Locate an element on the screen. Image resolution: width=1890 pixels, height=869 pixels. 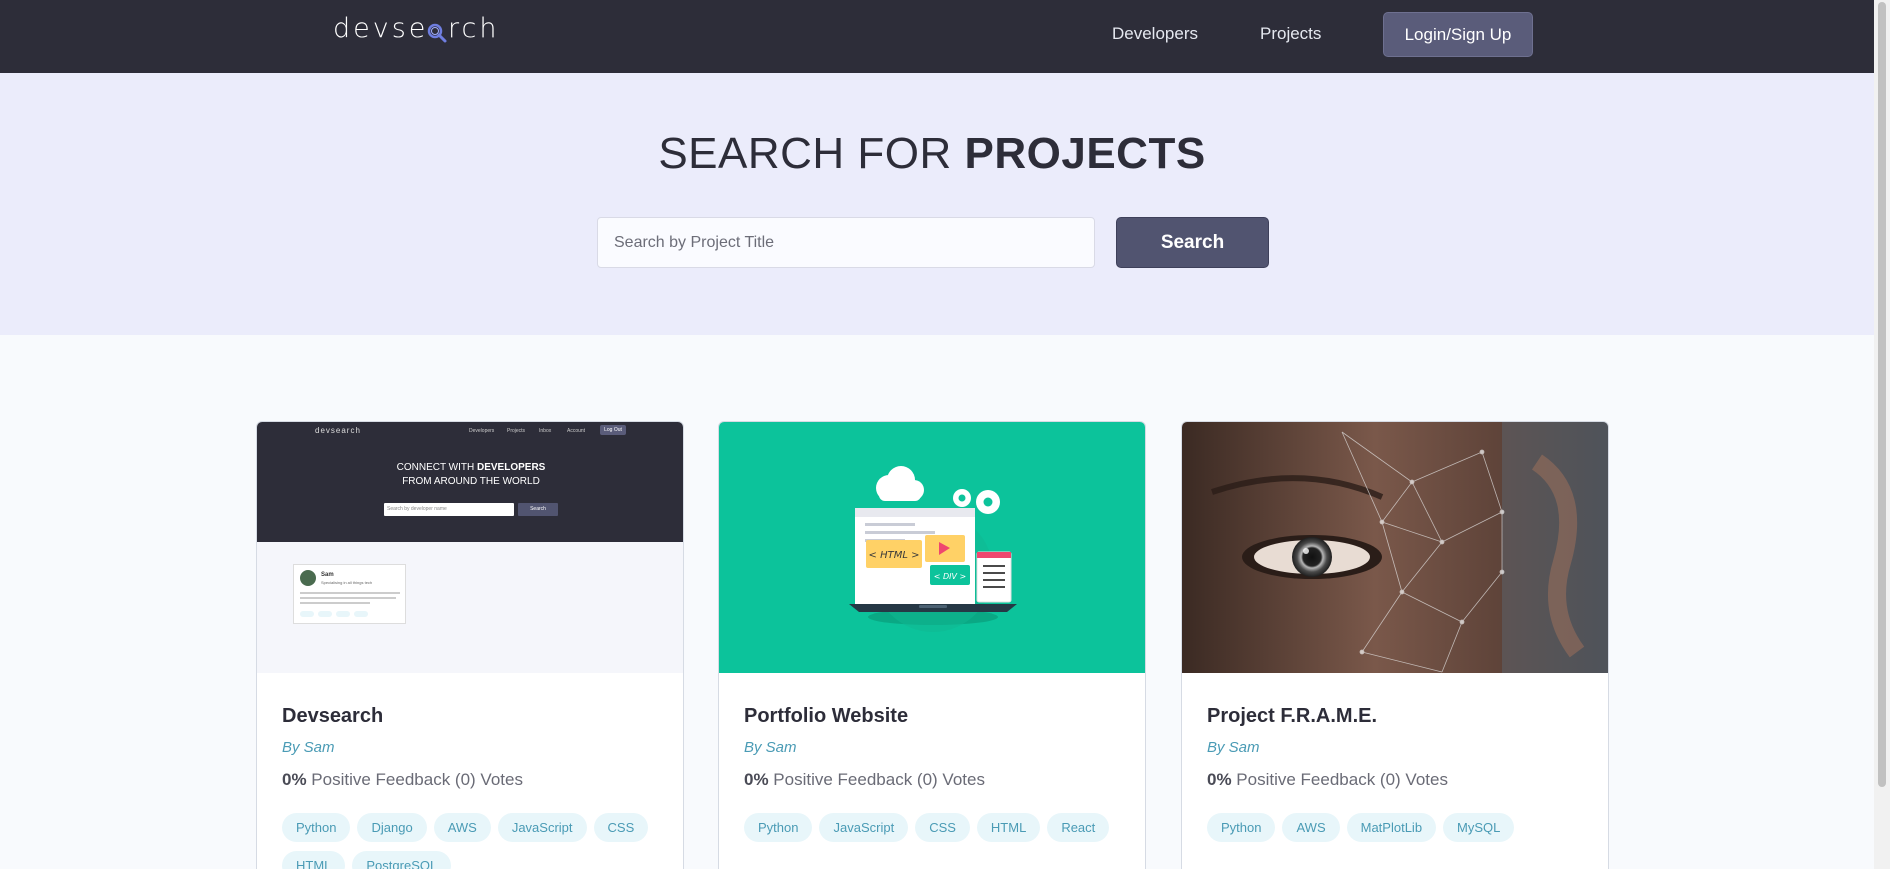
page-title-bold: PROJECTS is located at coordinates (1085, 153).